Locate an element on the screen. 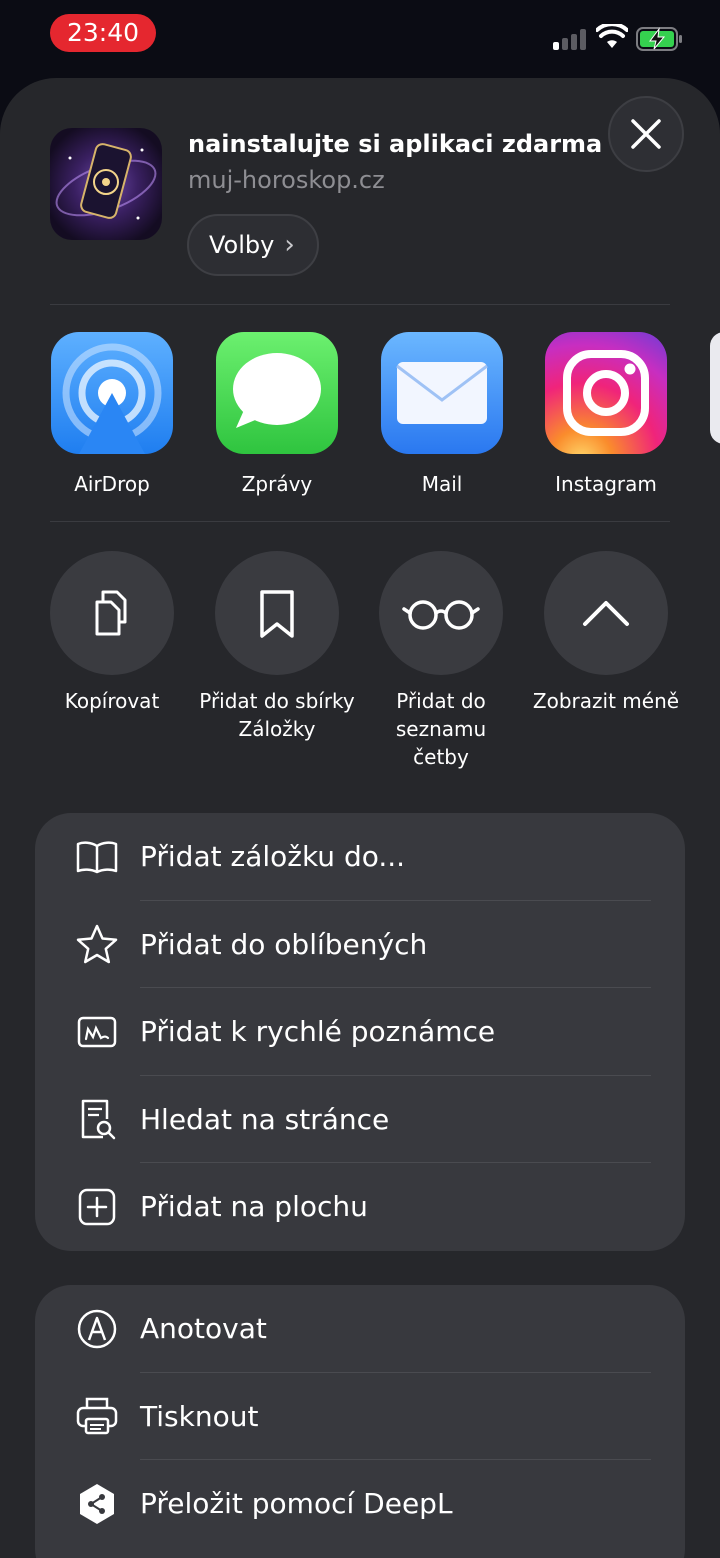 This screenshot has width=720, height=1558. battery-charging-icon is located at coordinates (659, 39).